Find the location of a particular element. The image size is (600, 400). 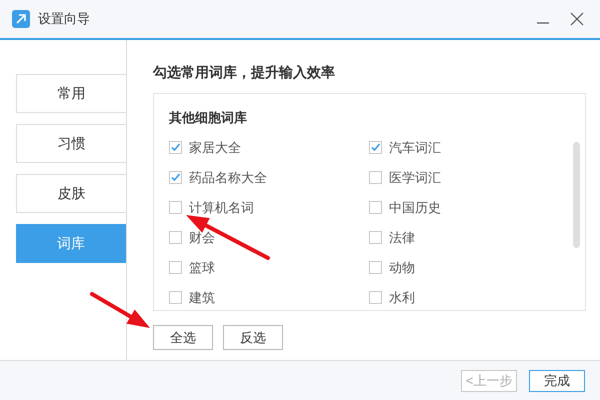

checkbox-row: 汽车词汇 is located at coordinates (469, 147).